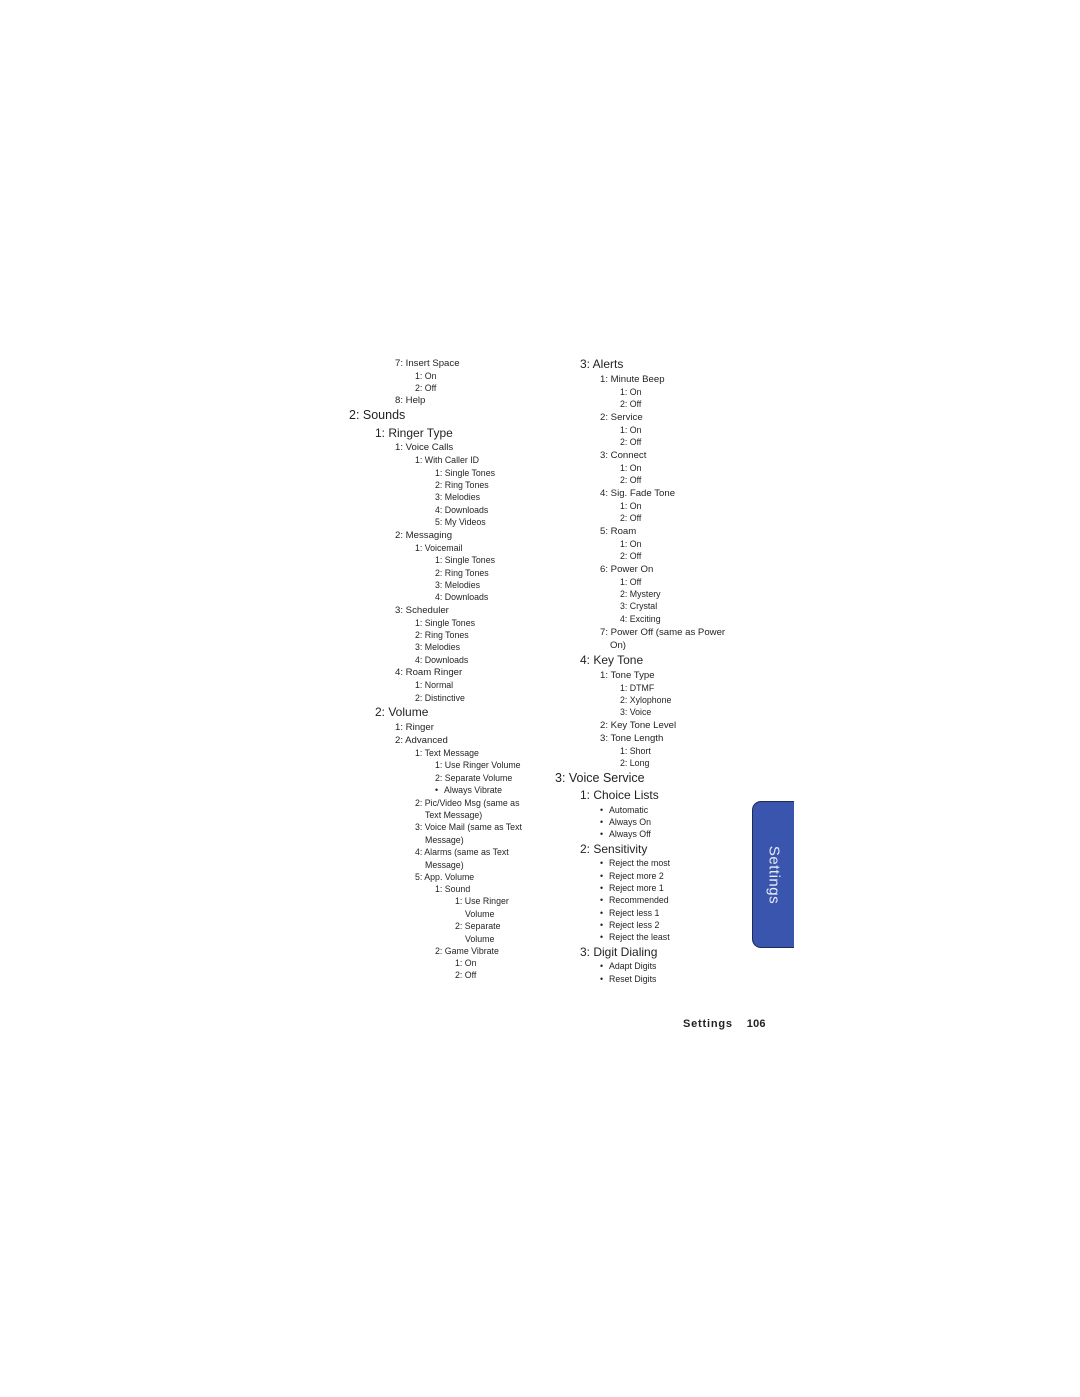 The image size is (1080, 1397). What do you see at coordinates (640, 619) in the screenshot?
I see `menu-item-level-3: 4: Exciting` at bounding box center [640, 619].